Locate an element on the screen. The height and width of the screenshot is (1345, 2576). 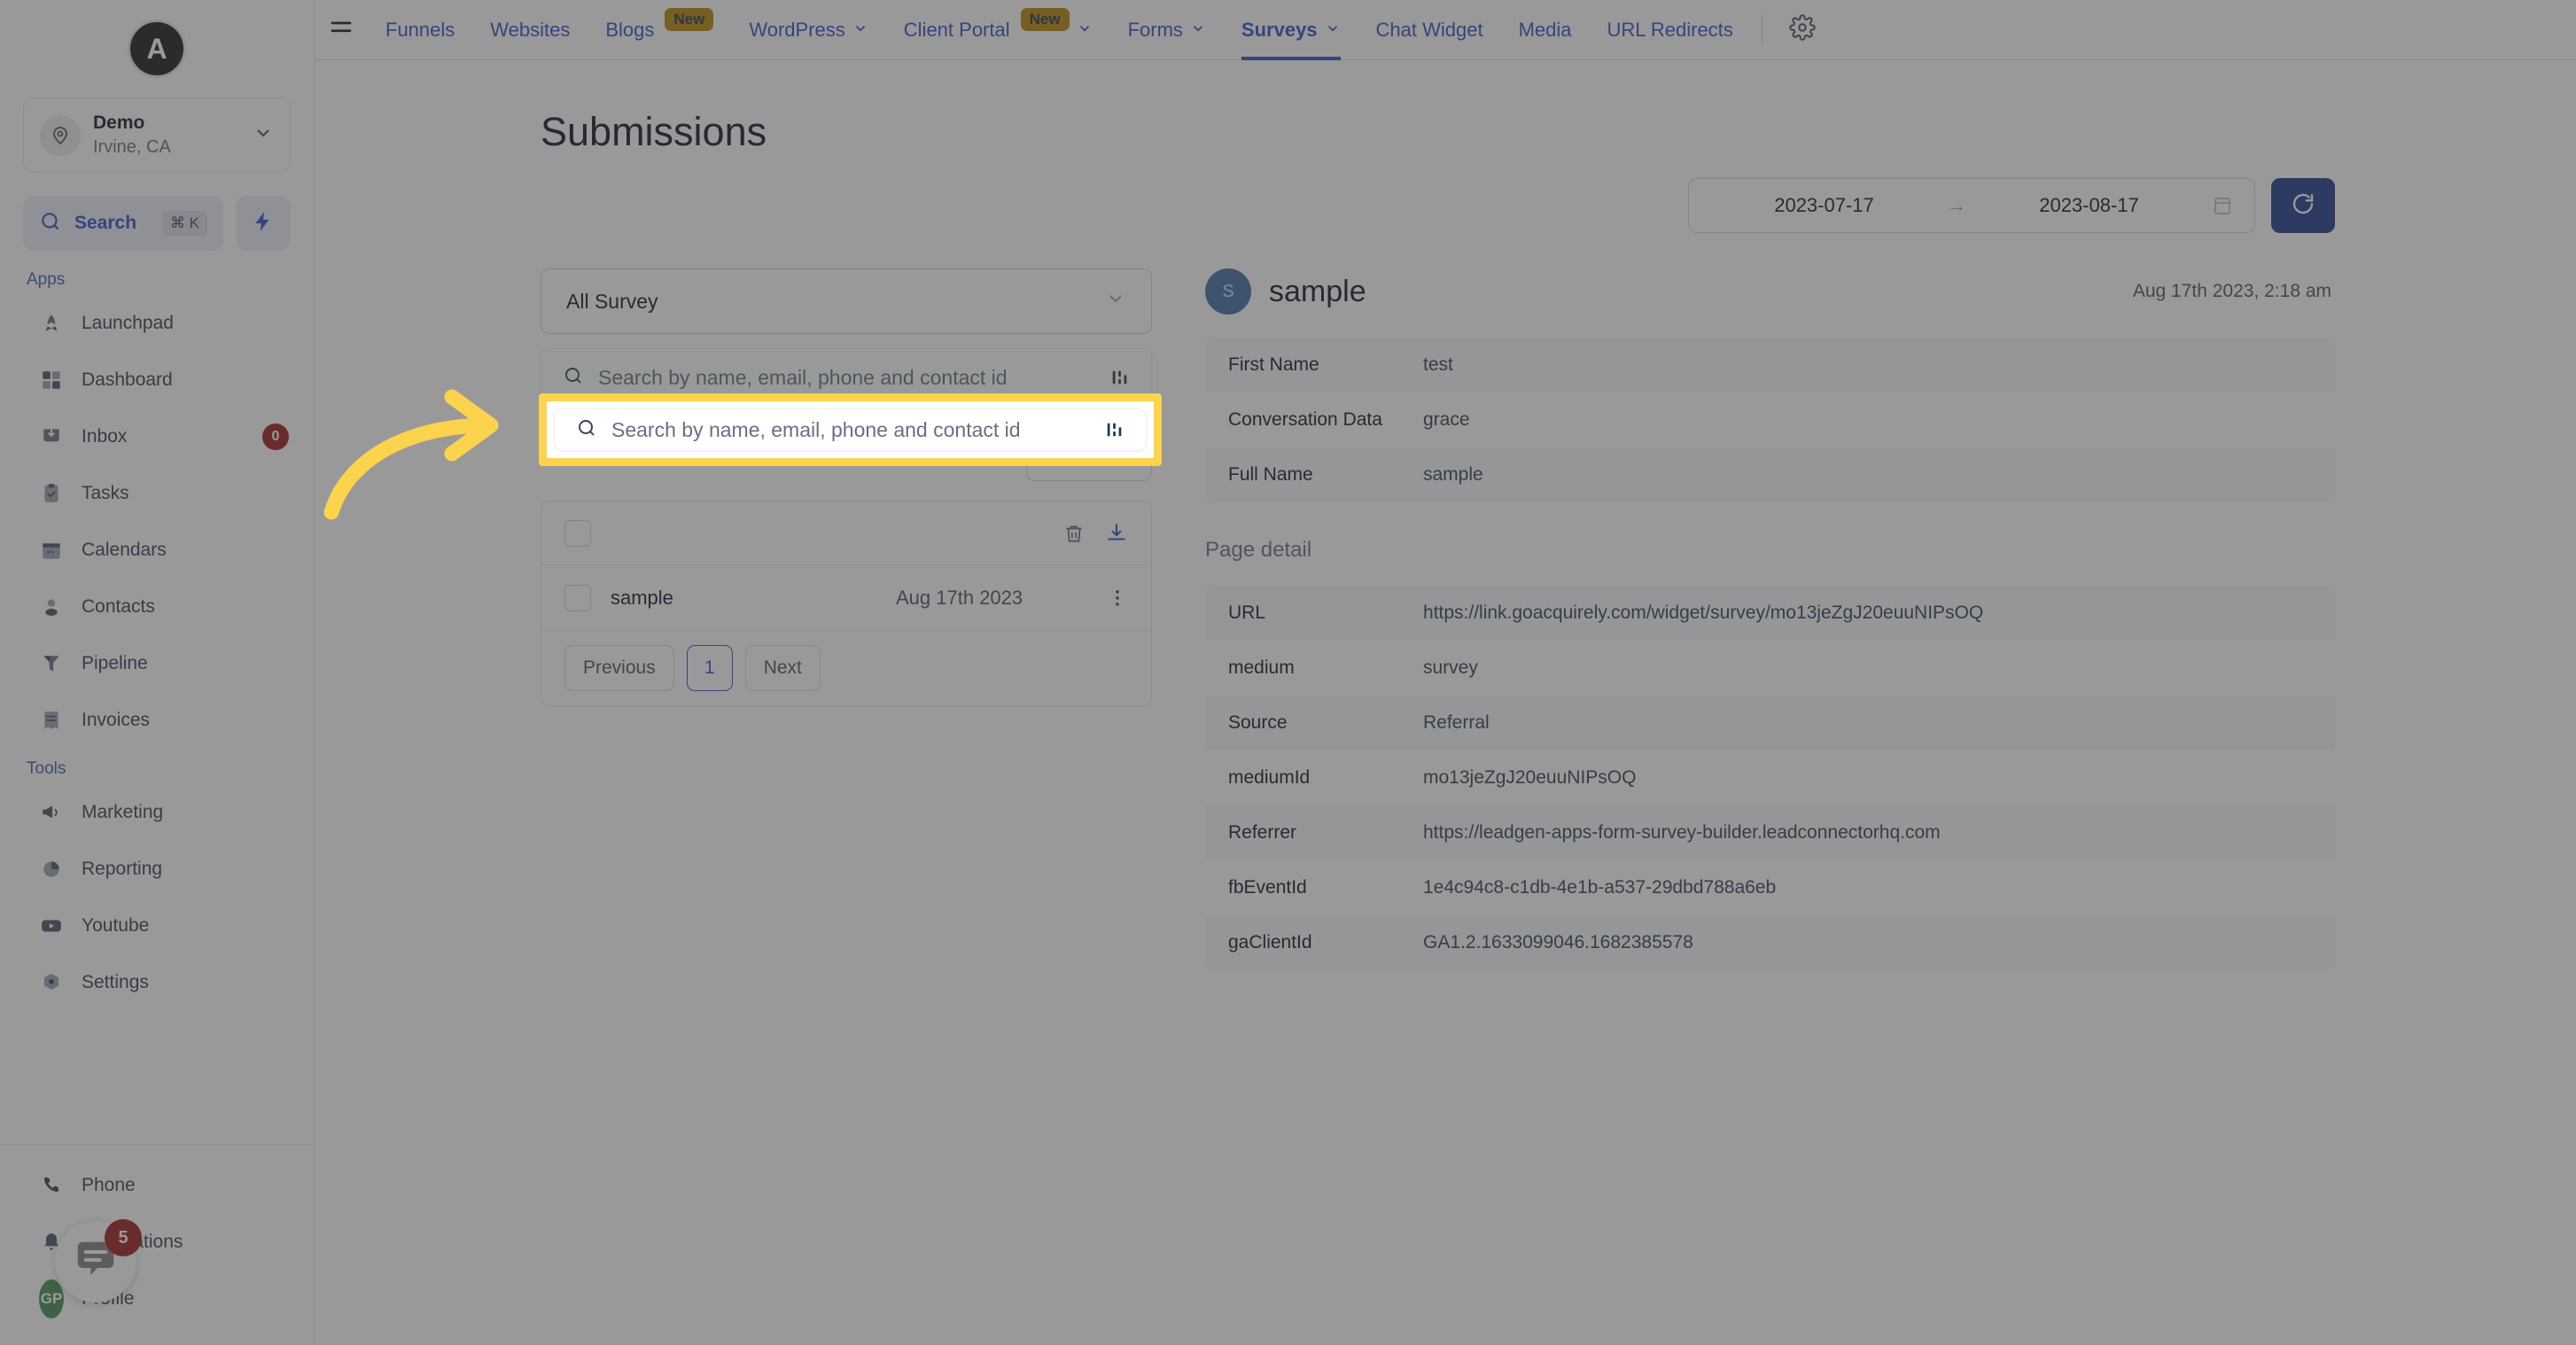
sidebar-item-pipeline: Pipeline is located at coordinates (157, 663).